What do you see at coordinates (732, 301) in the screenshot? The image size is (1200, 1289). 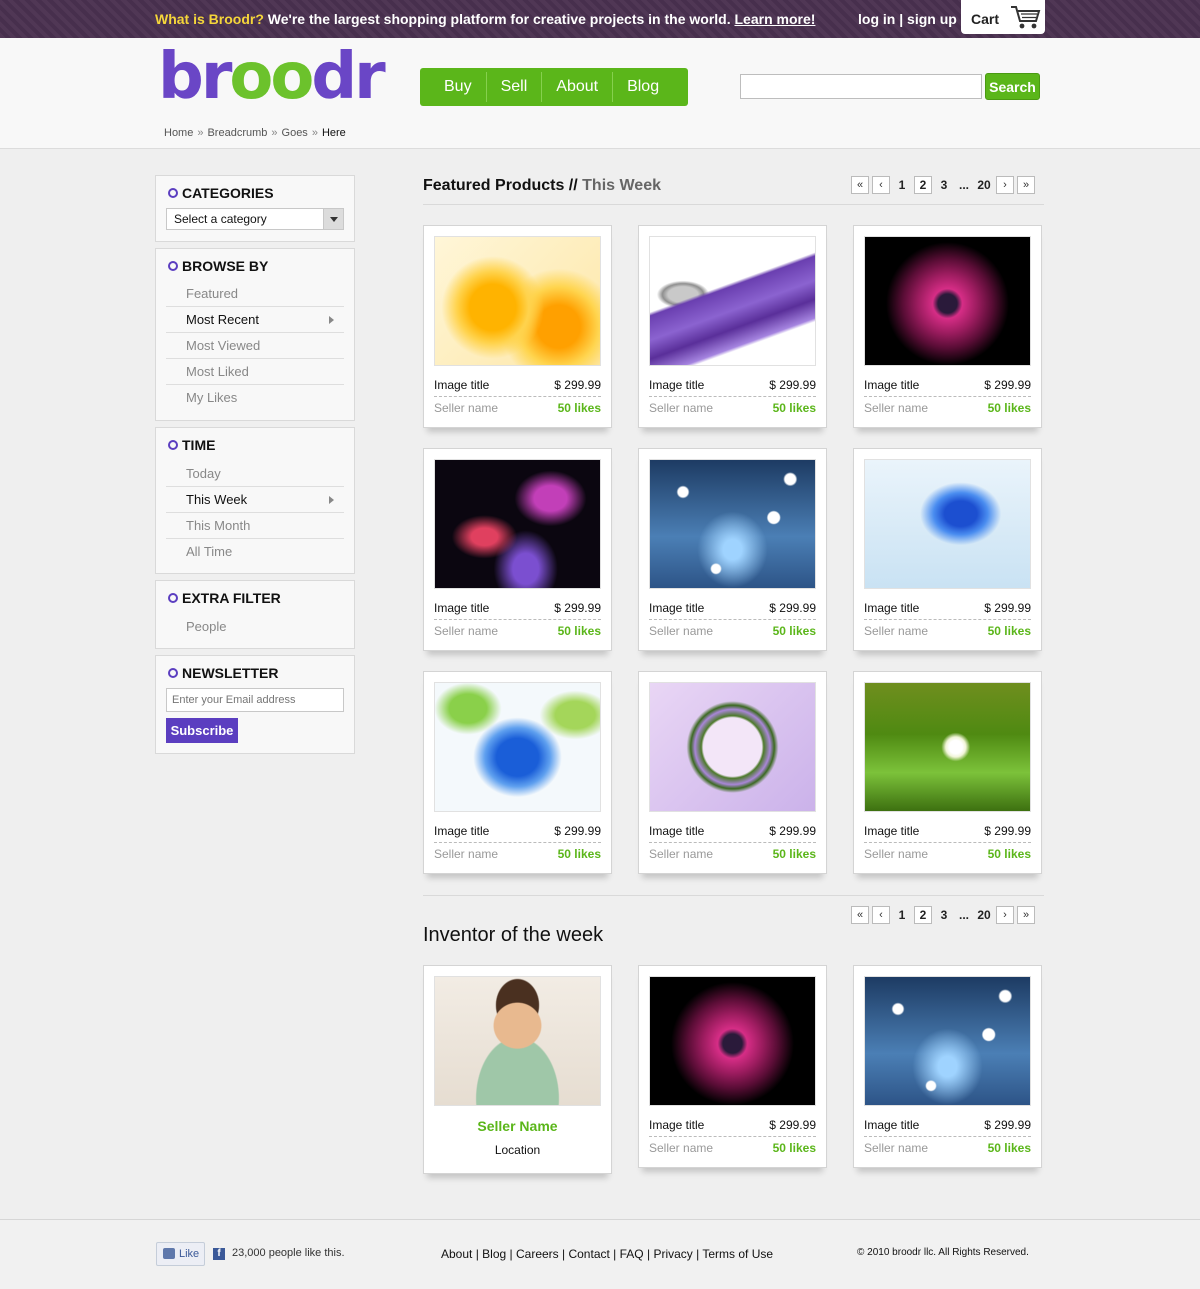 I see `product-image-key-purple-zippers` at bounding box center [732, 301].